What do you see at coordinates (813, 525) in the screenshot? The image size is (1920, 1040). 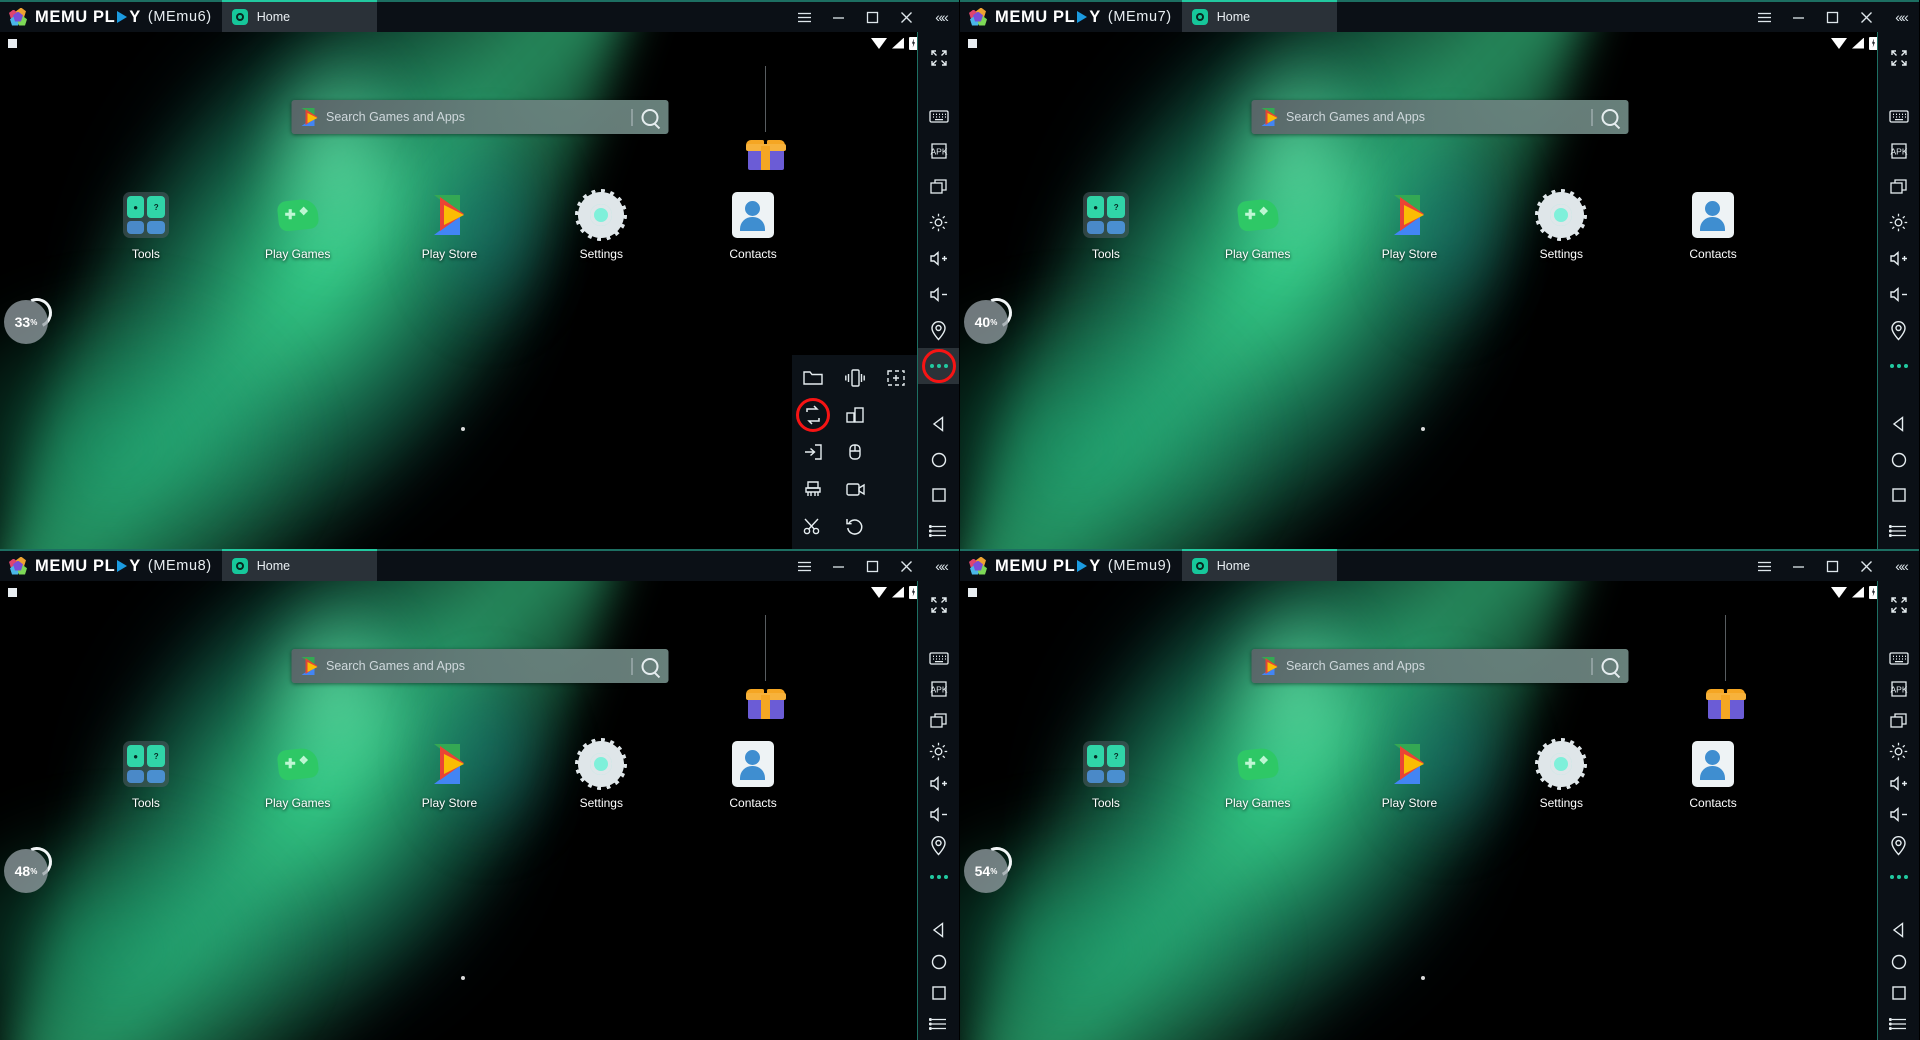 I see `scissors-icon` at bounding box center [813, 525].